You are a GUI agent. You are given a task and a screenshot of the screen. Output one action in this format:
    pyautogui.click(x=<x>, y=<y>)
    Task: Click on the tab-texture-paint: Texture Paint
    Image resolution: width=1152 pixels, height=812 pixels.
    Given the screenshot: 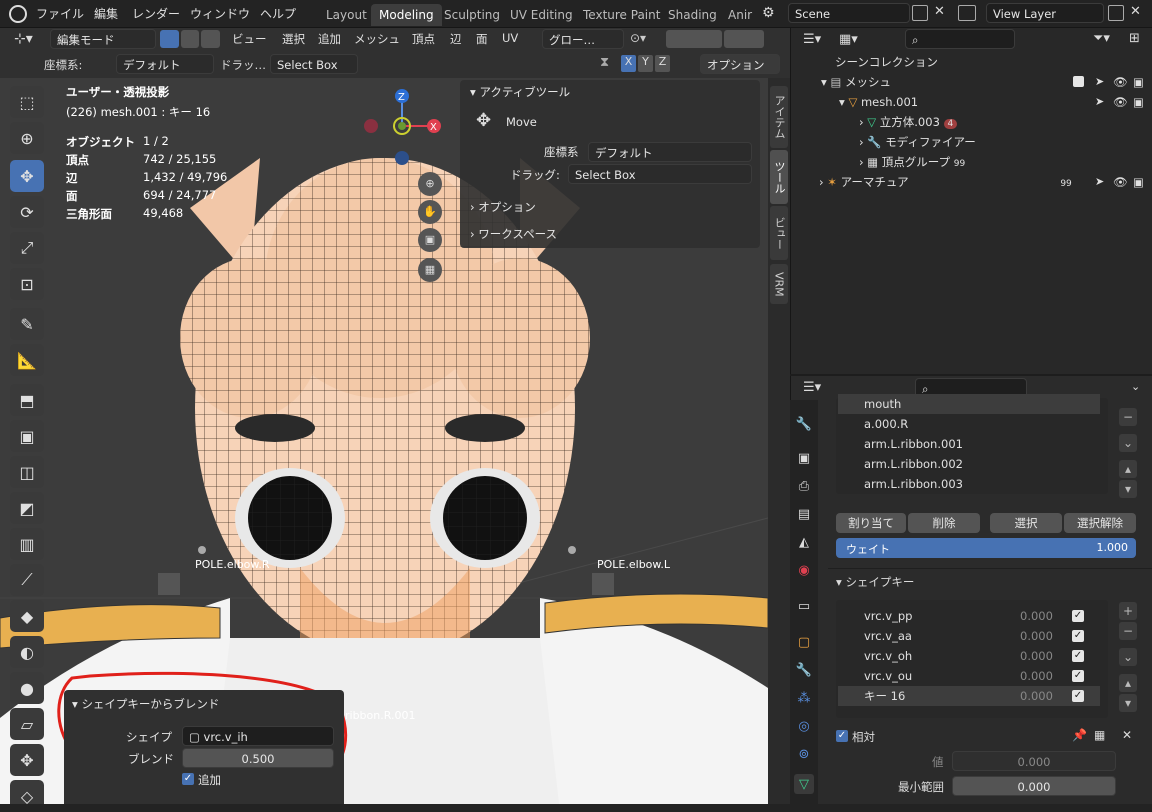 What is the action you would take?
    pyautogui.click(x=621, y=15)
    